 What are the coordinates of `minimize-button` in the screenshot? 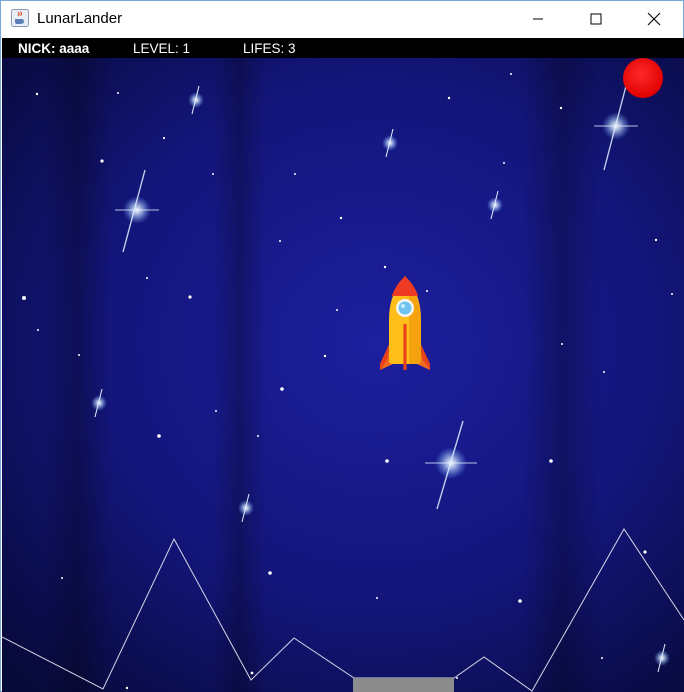 It's located at (538, 19).